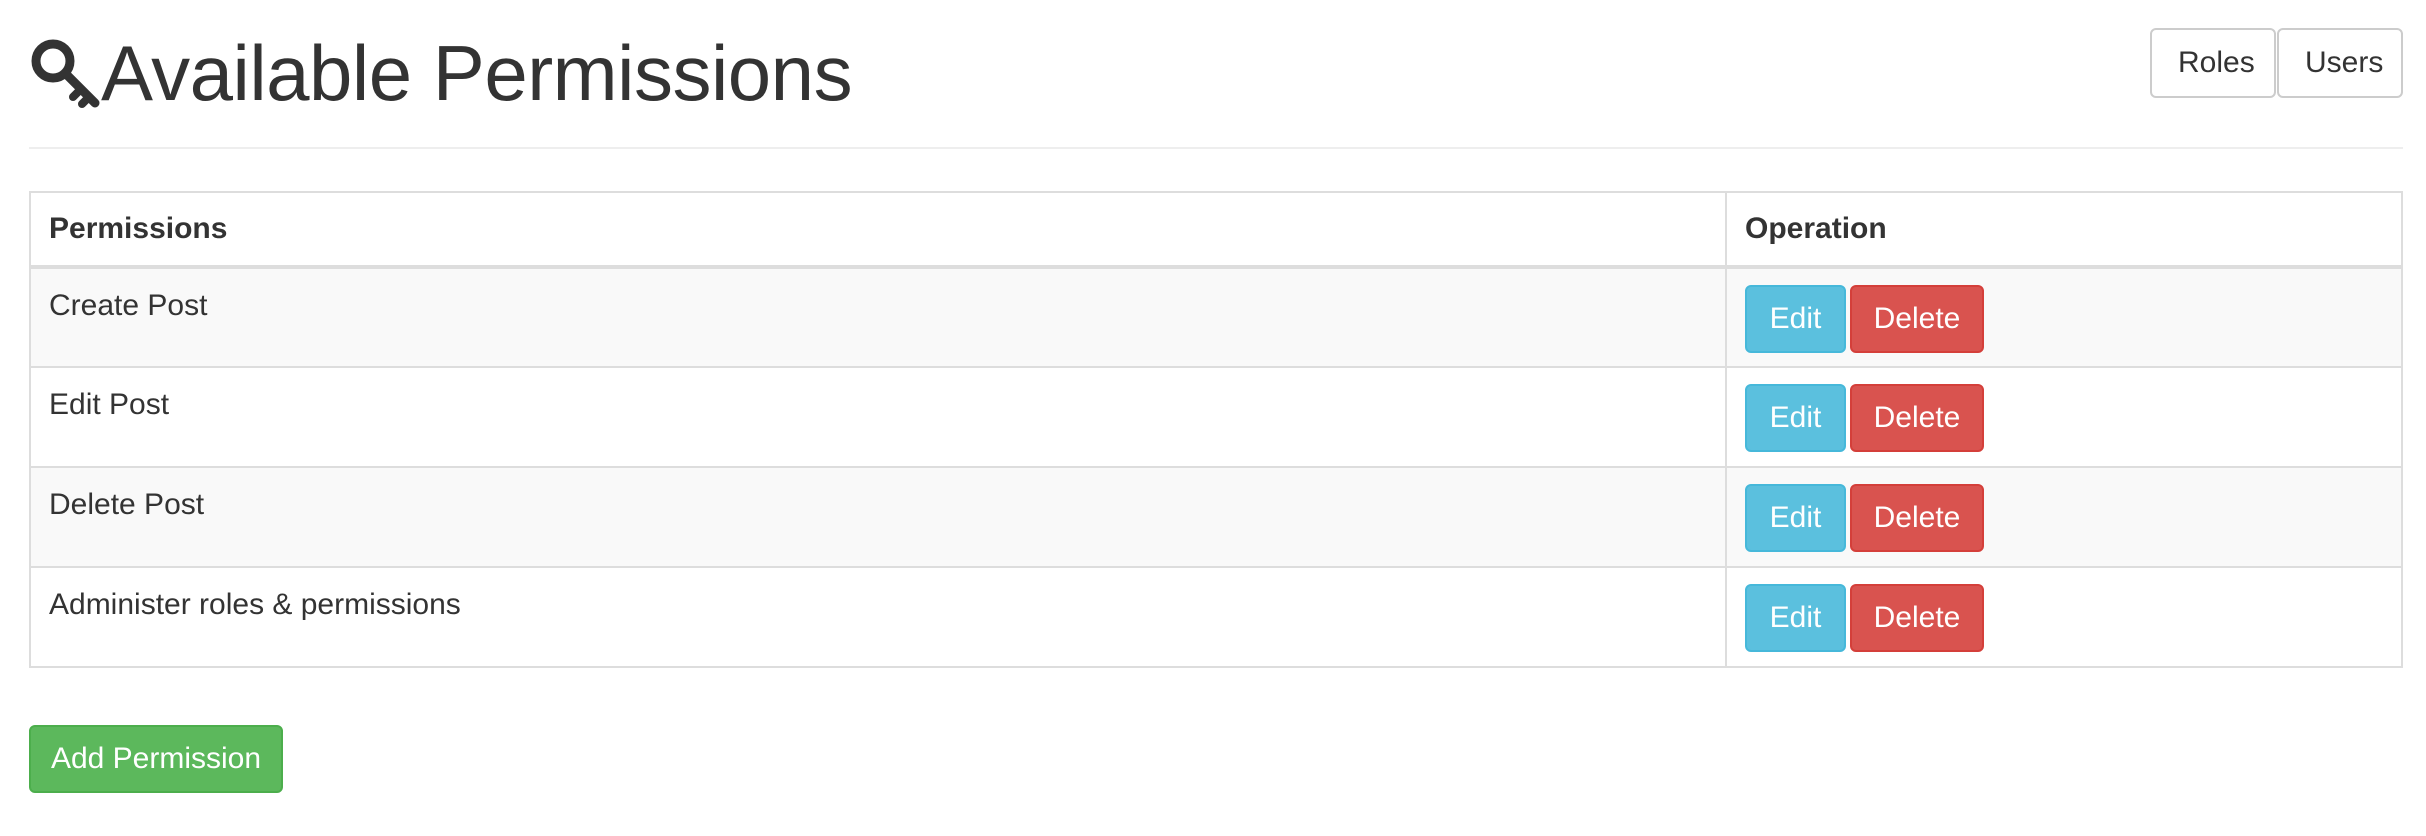 This screenshot has height=836, width=2426. Describe the element at coordinates (1216, 73) in the screenshot. I see `page-header: Available Permissions Roles Users` at that location.